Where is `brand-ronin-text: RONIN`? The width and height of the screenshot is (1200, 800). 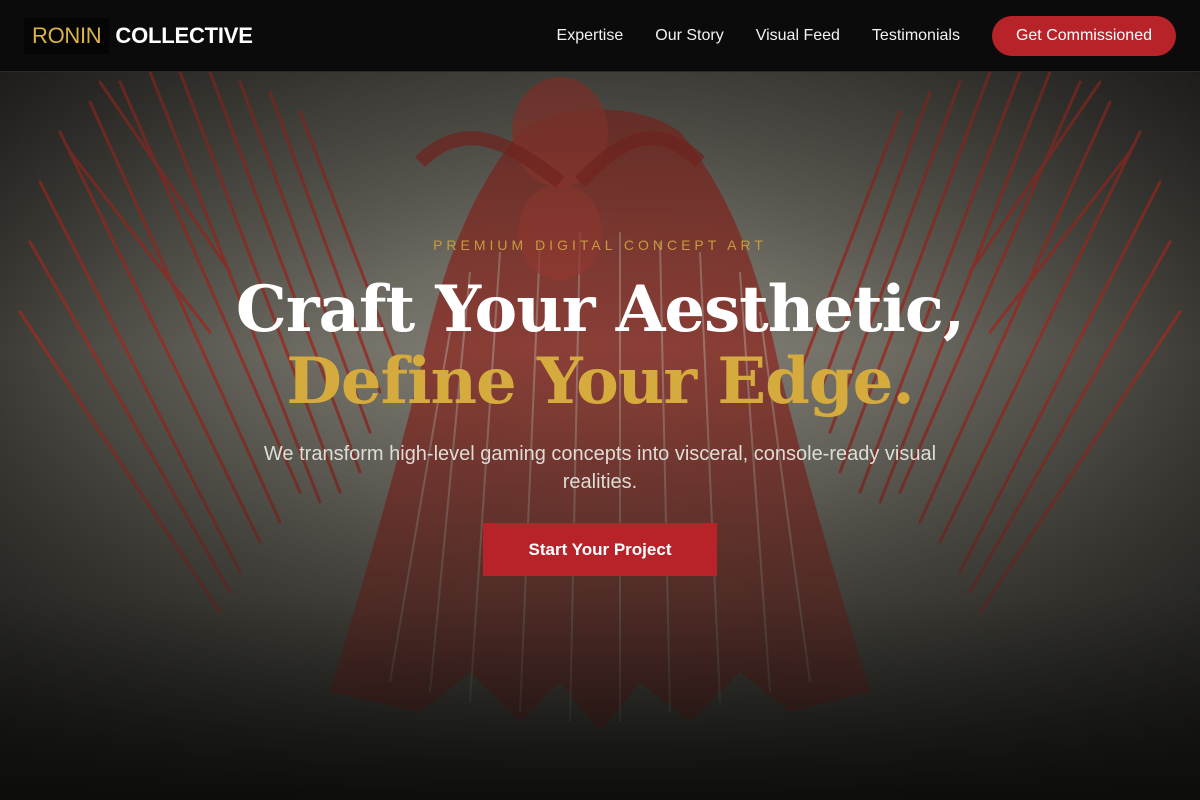
brand-ronin-text: RONIN is located at coordinates (67, 35).